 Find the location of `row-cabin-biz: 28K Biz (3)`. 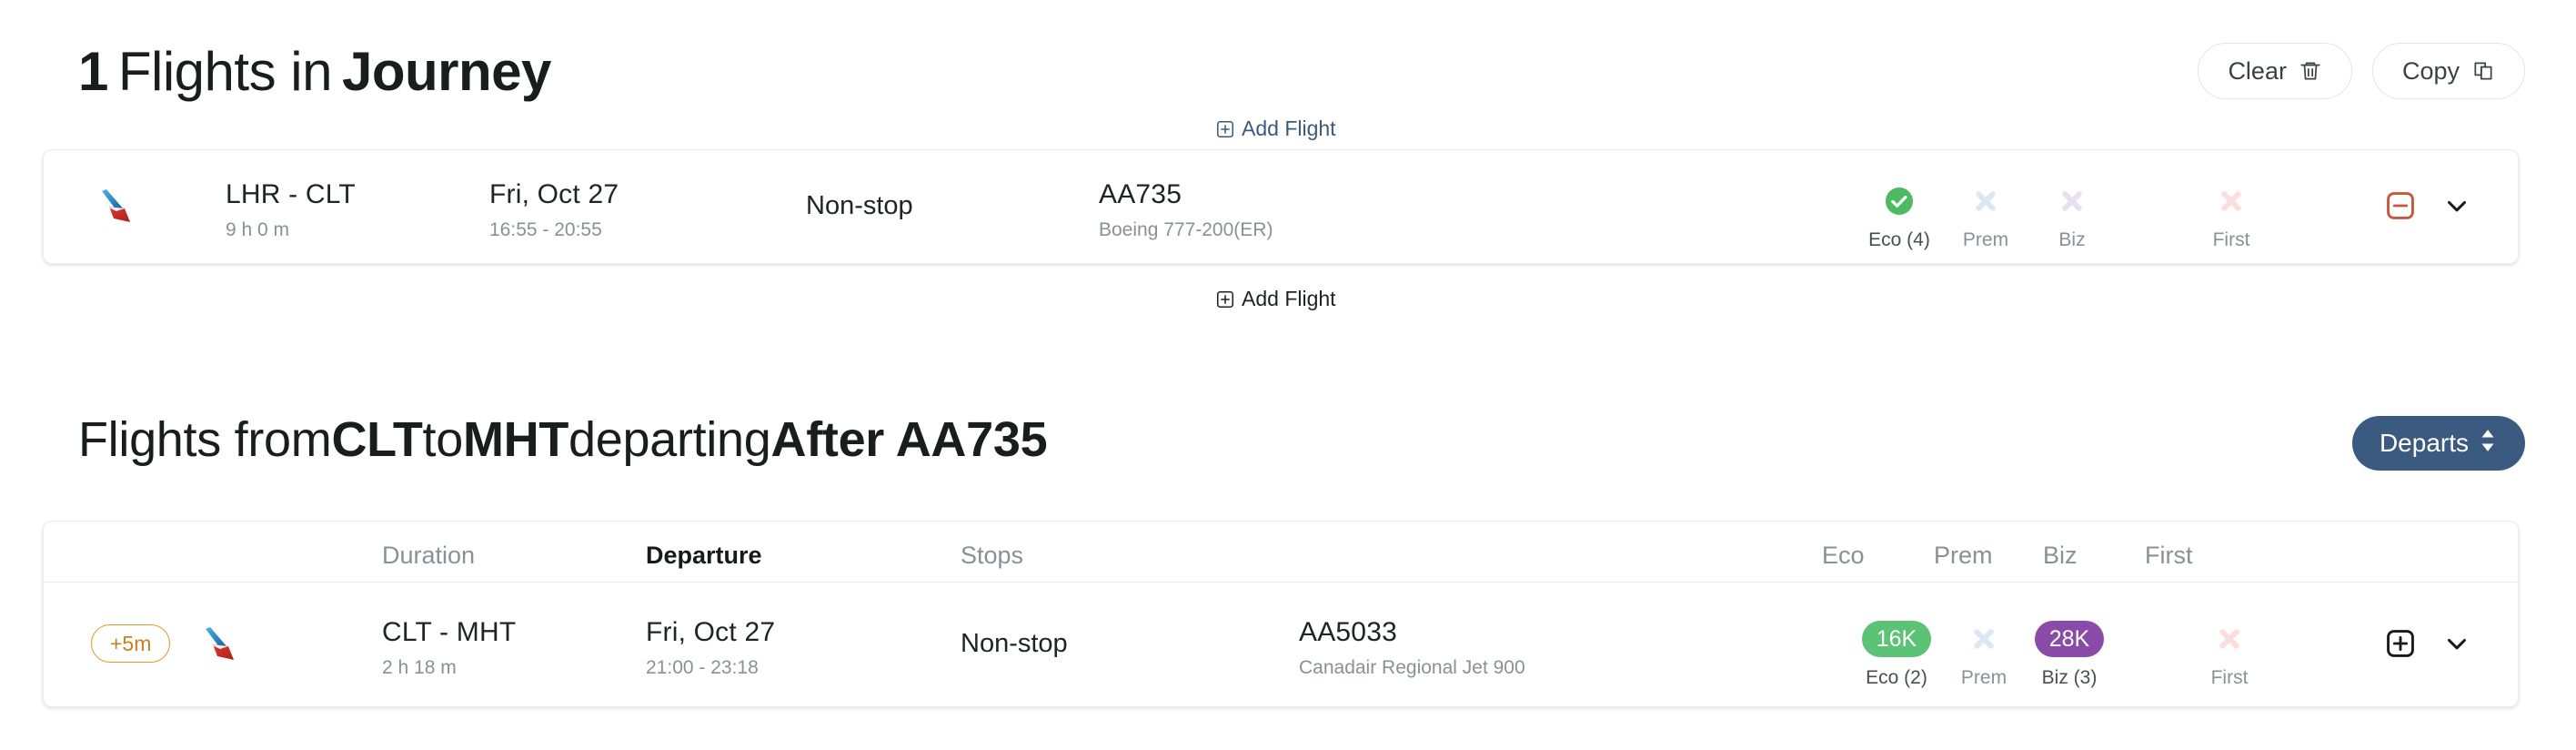

row-cabin-biz: 28K Biz (3) is located at coordinates (2069, 654).